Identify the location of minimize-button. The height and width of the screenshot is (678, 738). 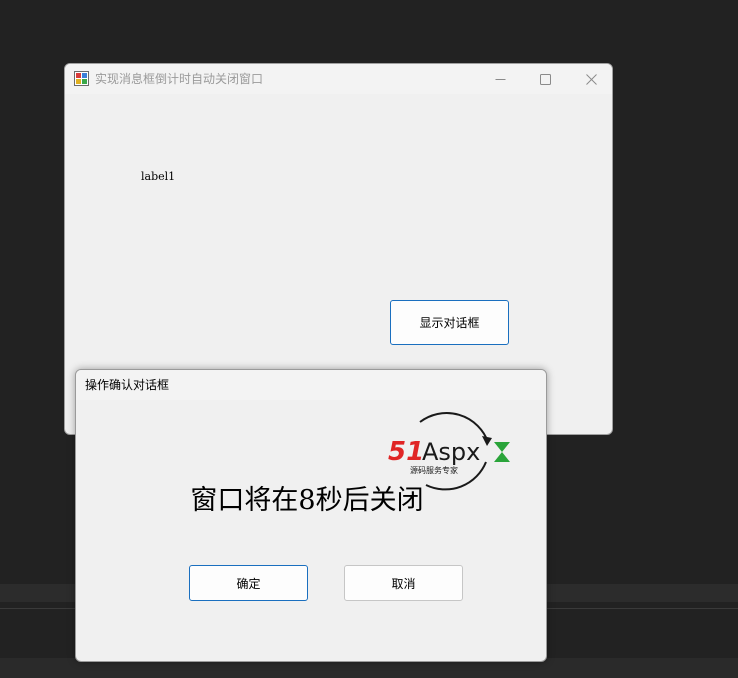
(500, 79).